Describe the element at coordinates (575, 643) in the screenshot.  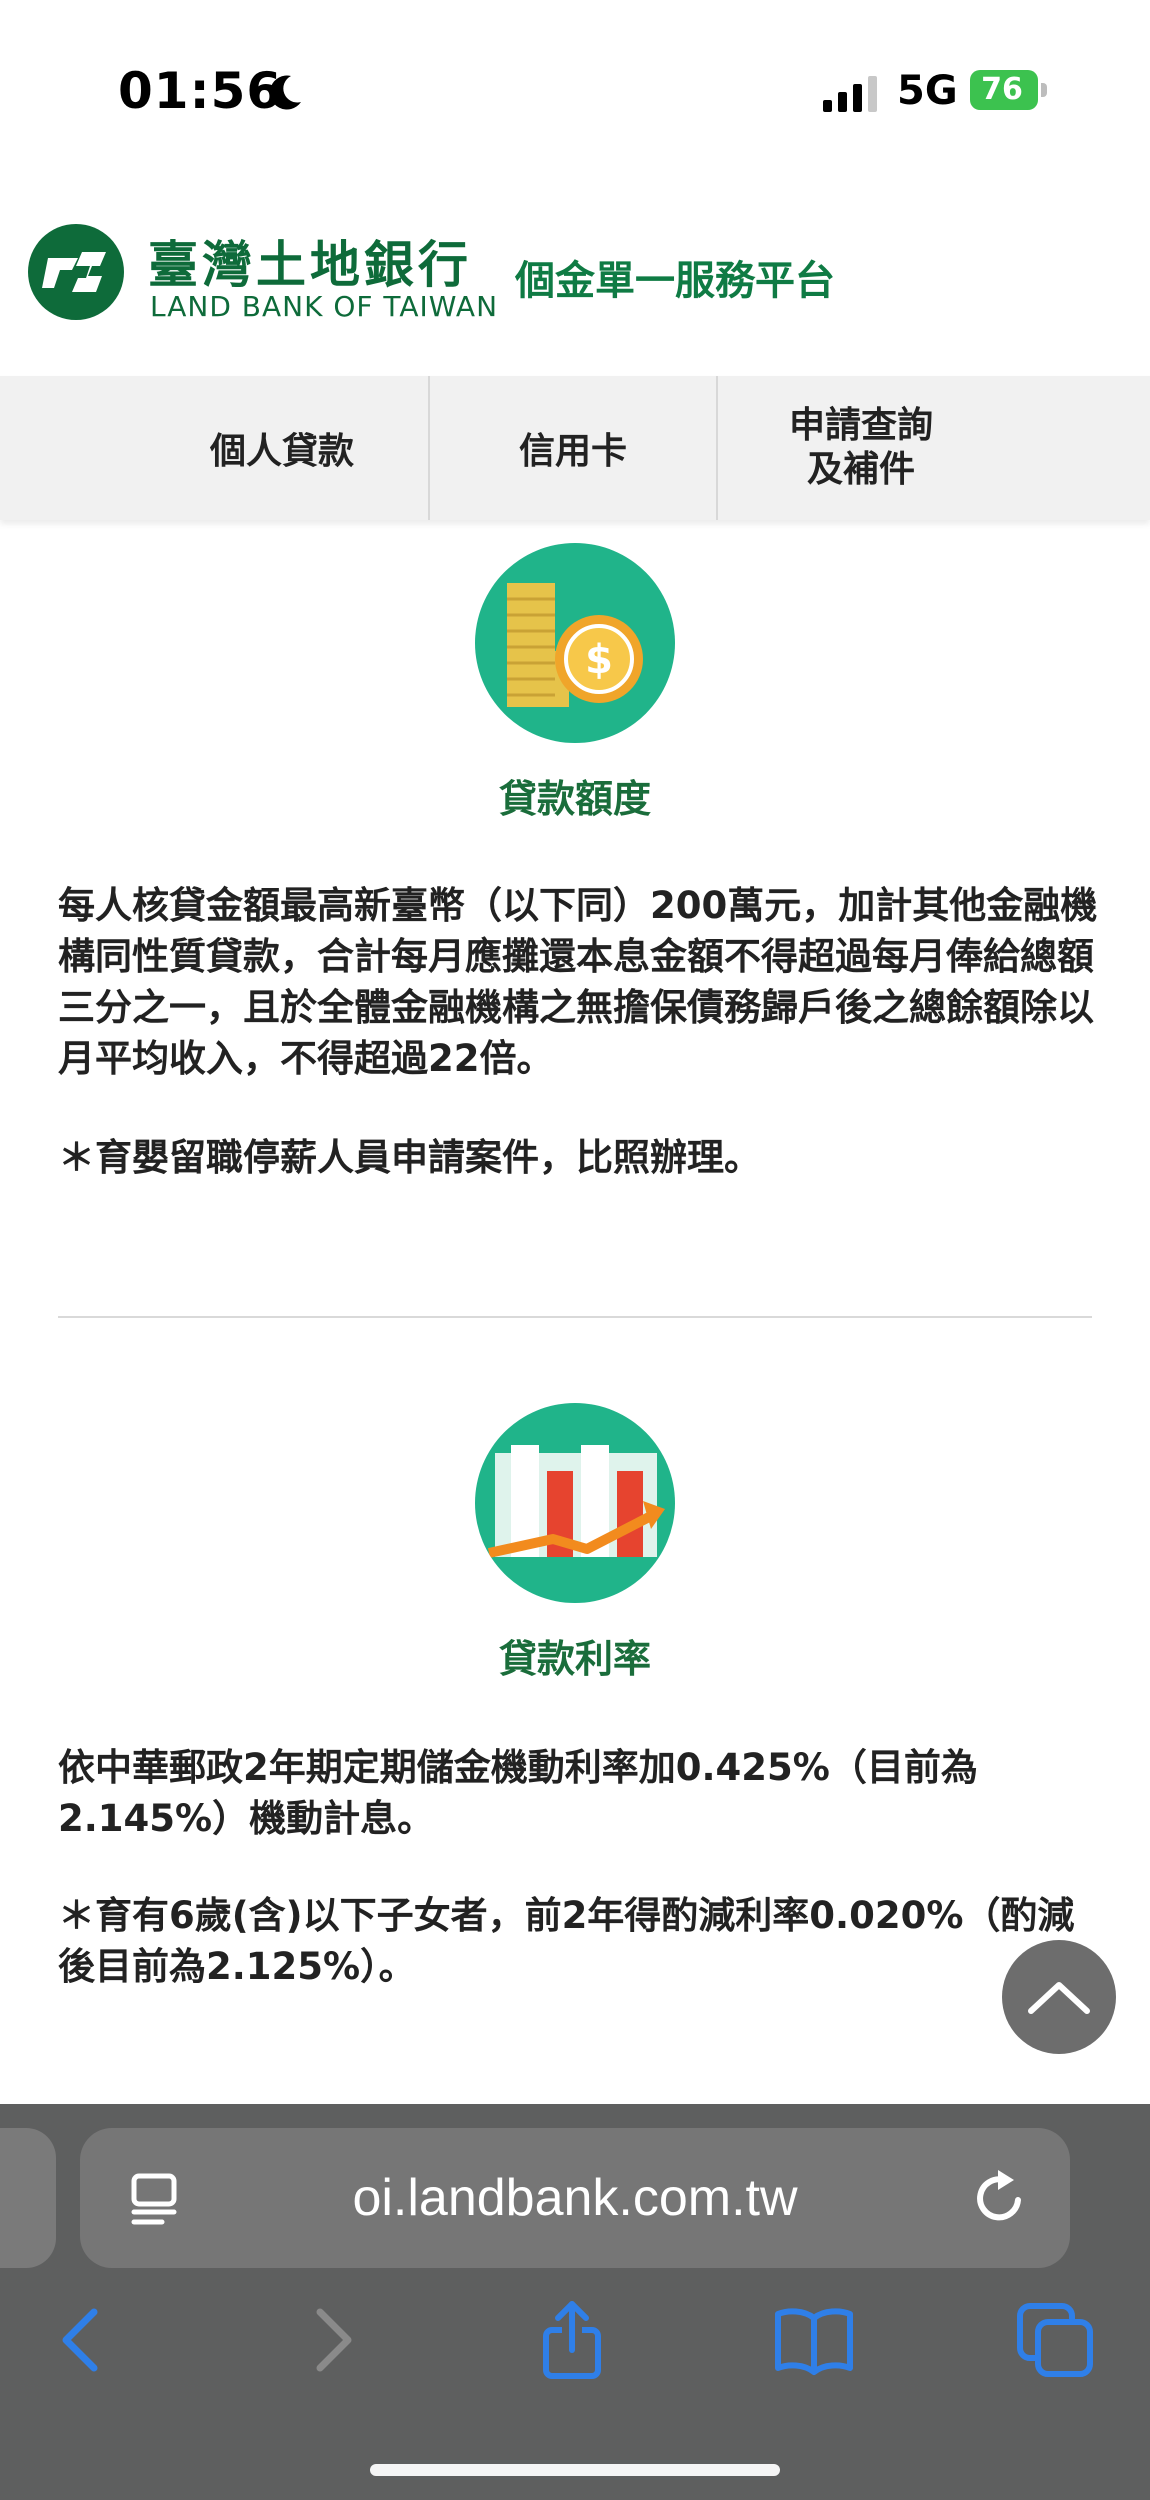
I see `coins-icon: $` at that location.